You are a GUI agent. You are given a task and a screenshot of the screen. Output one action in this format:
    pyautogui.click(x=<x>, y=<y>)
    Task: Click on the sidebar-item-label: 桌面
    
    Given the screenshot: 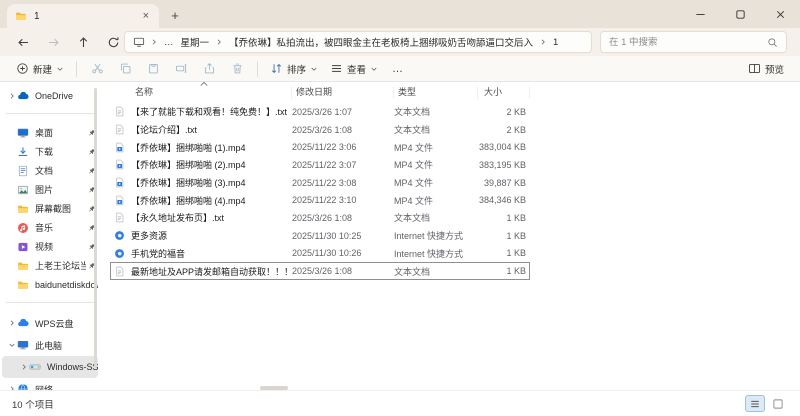 What is the action you would take?
    pyautogui.click(x=44, y=133)
    